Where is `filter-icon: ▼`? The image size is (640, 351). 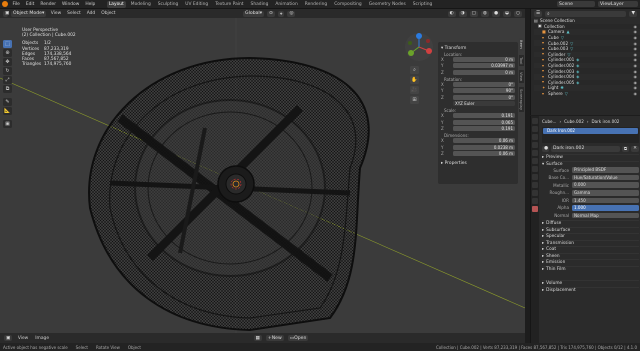 filter-icon: ▼ is located at coordinates (633, 13).